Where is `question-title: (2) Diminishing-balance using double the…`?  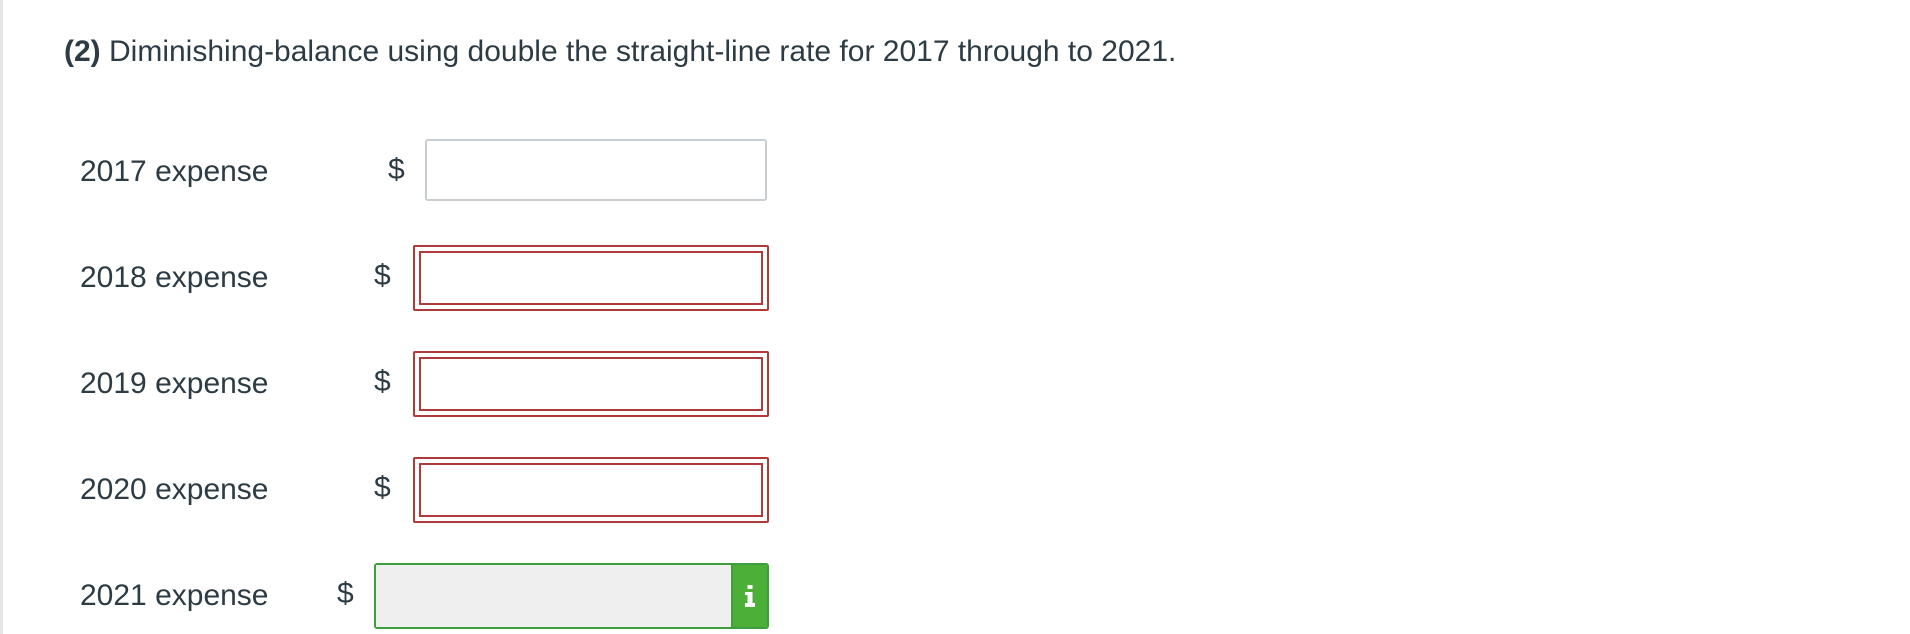 question-title: (2) Diminishing-balance using double the… is located at coordinates (620, 52).